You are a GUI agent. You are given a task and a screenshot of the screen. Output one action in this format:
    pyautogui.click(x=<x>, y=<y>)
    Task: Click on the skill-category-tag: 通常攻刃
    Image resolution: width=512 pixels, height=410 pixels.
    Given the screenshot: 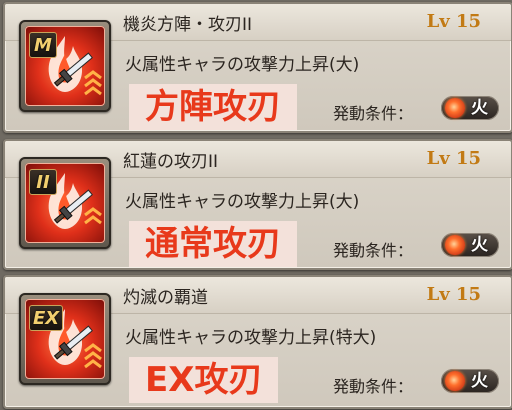 What is the action you would take?
    pyautogui.click(x=213, y=244)
    